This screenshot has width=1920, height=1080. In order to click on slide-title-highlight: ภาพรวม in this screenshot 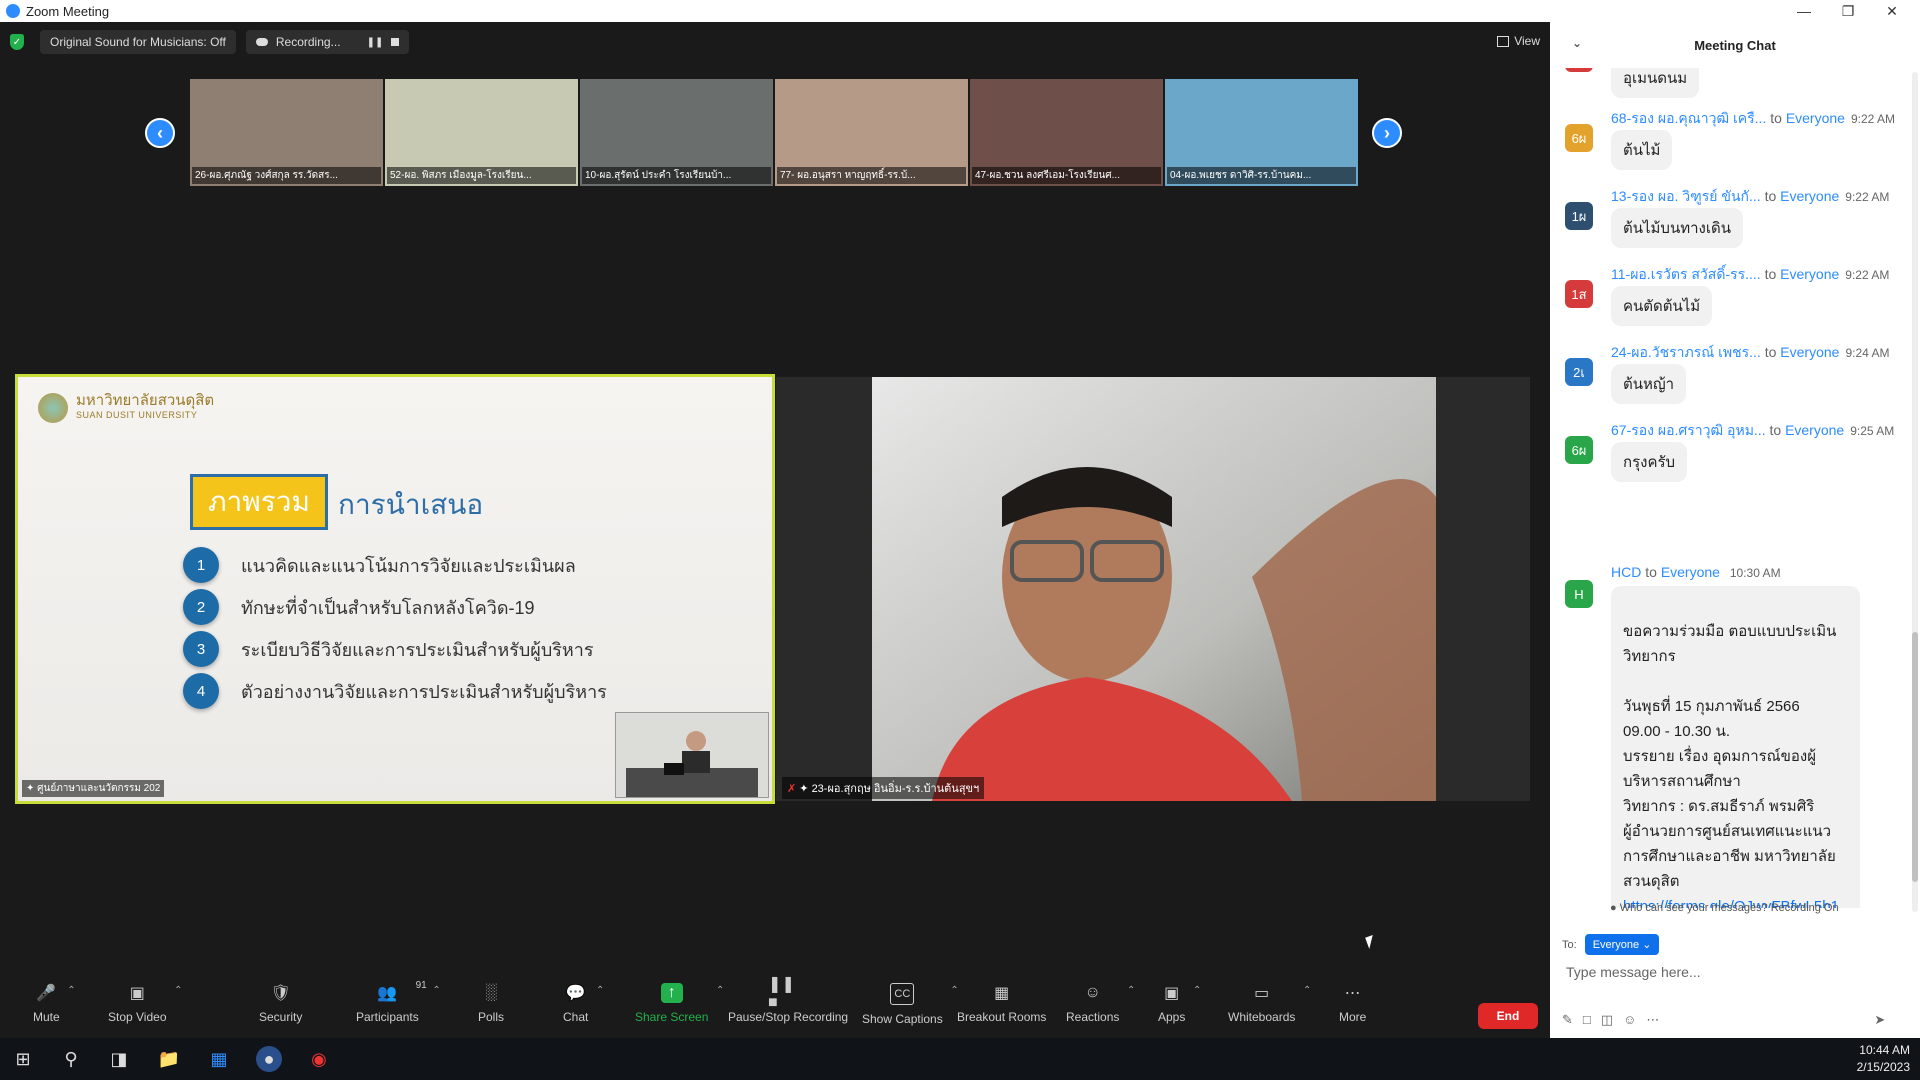, I will do `click(259, 502)`.